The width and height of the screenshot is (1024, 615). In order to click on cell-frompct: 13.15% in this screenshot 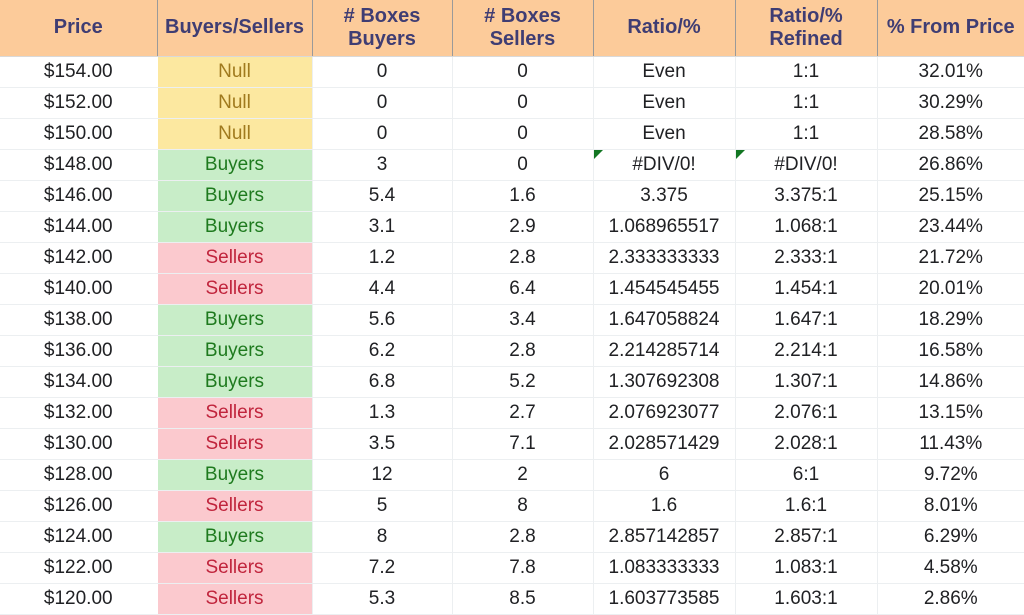, I will do `click(950, 413)`.